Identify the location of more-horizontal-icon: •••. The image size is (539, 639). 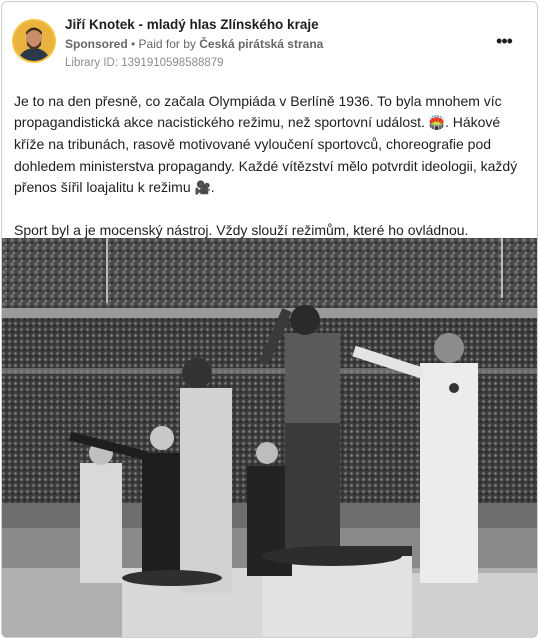
(504, 40).